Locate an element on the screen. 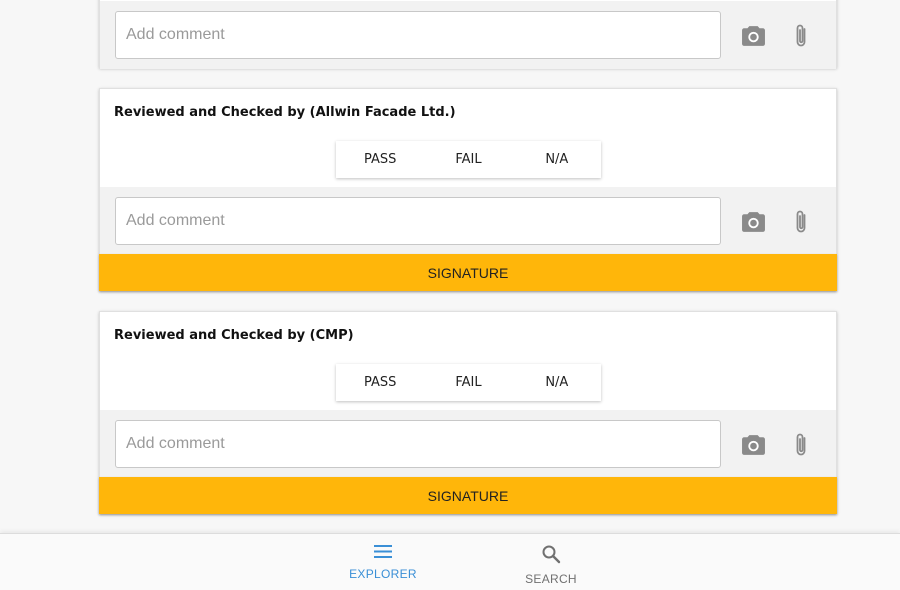 The height and width of the screenshot is (590, 900). search-icon is located at coordinates (551, 556).